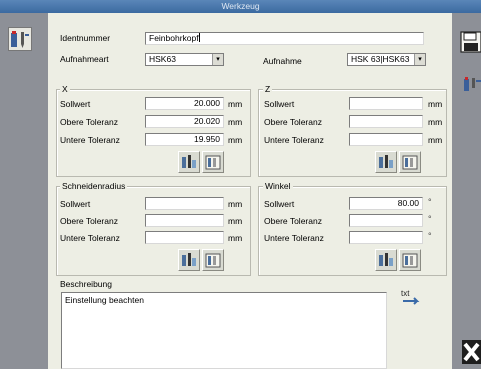 The width and height of the screenshot is (481, 369). I want to click on group-z-title: Z, so click(268, 89).